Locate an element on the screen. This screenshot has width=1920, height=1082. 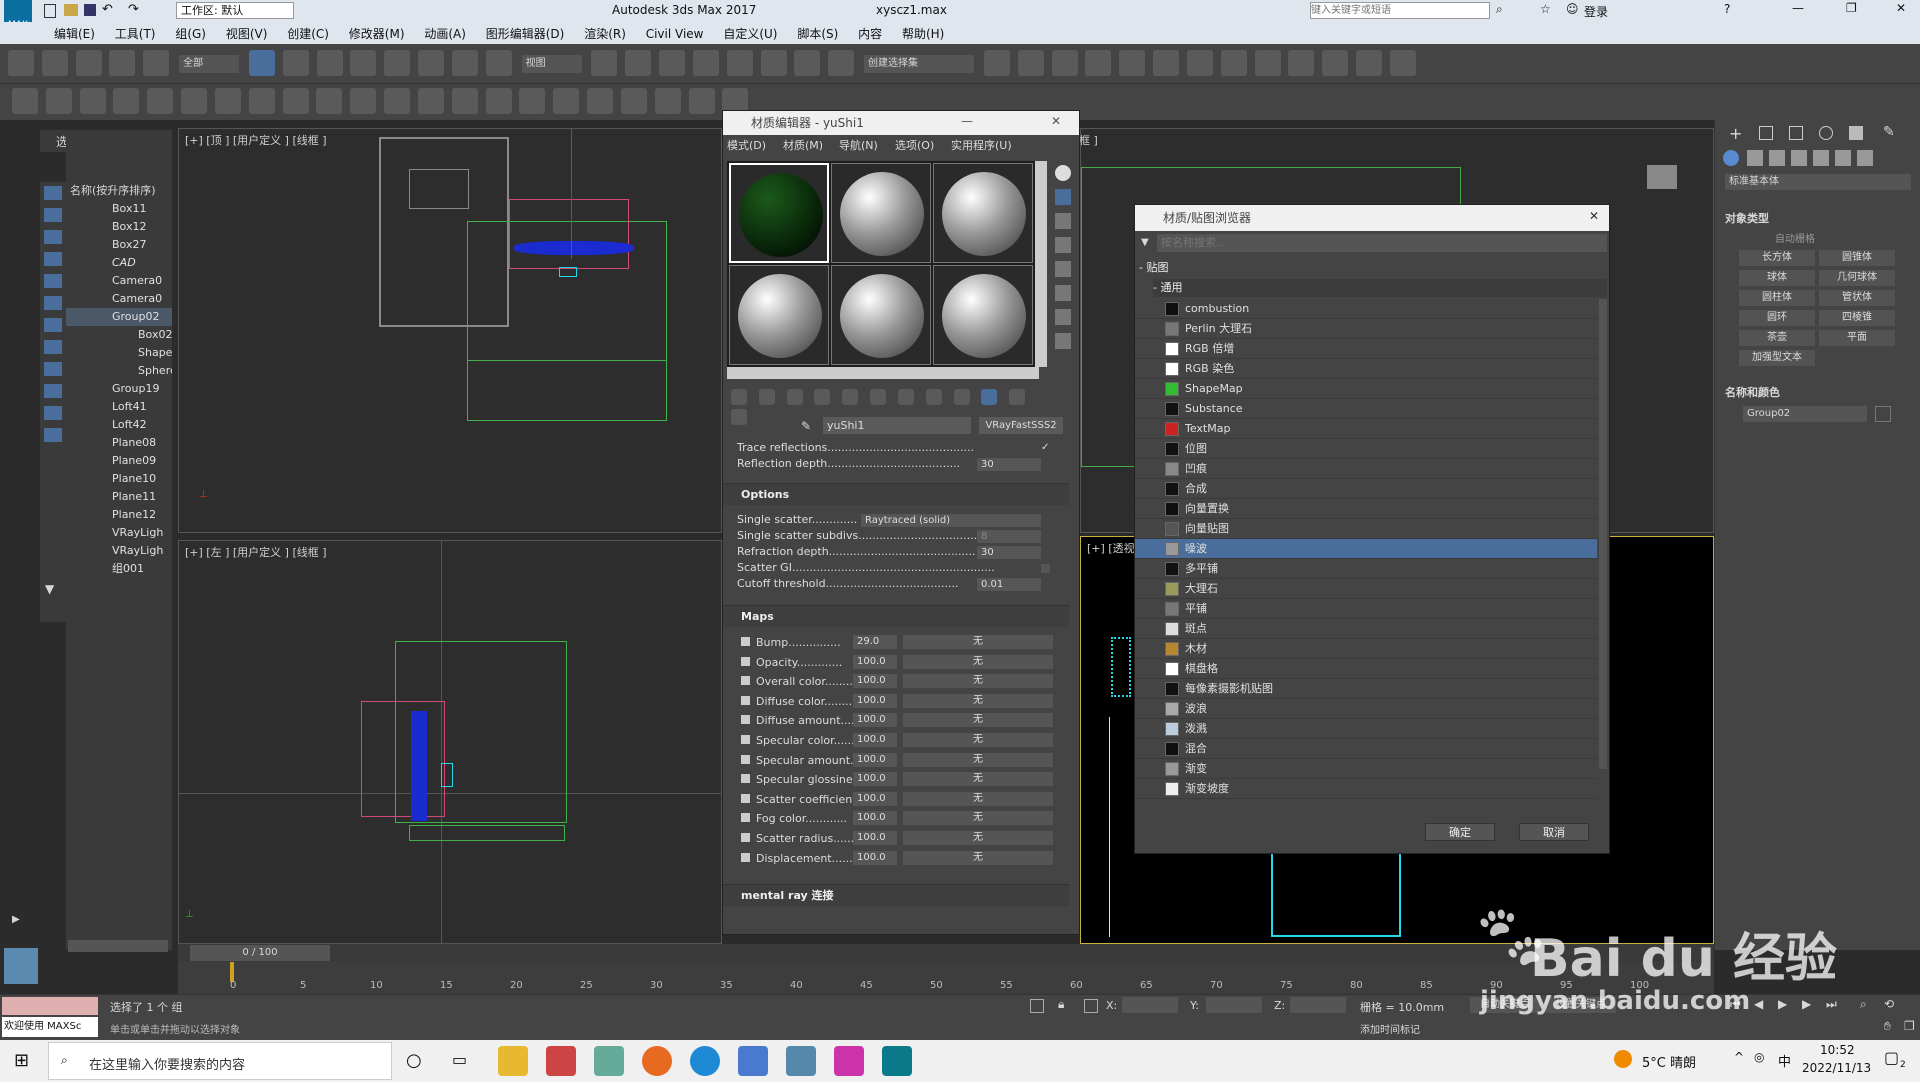
map-item: 平铺 is located at coordinates (1366, 609).